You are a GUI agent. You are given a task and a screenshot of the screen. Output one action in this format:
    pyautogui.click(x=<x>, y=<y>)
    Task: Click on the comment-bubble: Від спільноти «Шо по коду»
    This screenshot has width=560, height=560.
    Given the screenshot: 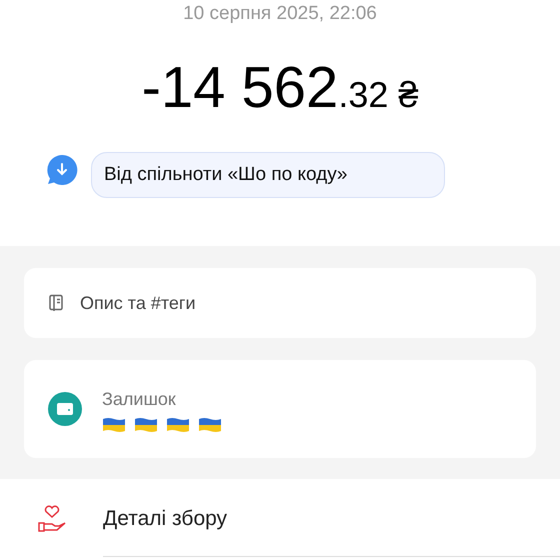 What is the action you would take?
    pyautogui.click(x=268, y=175)
    